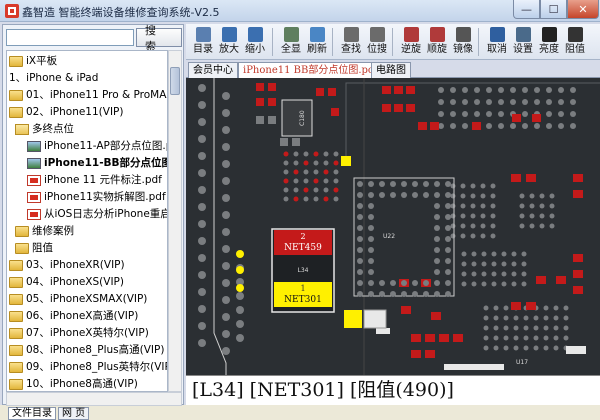 The height and width of the screenshot is (420, 600). I want to click on toolbar-button: 放大, so click(229, 42).